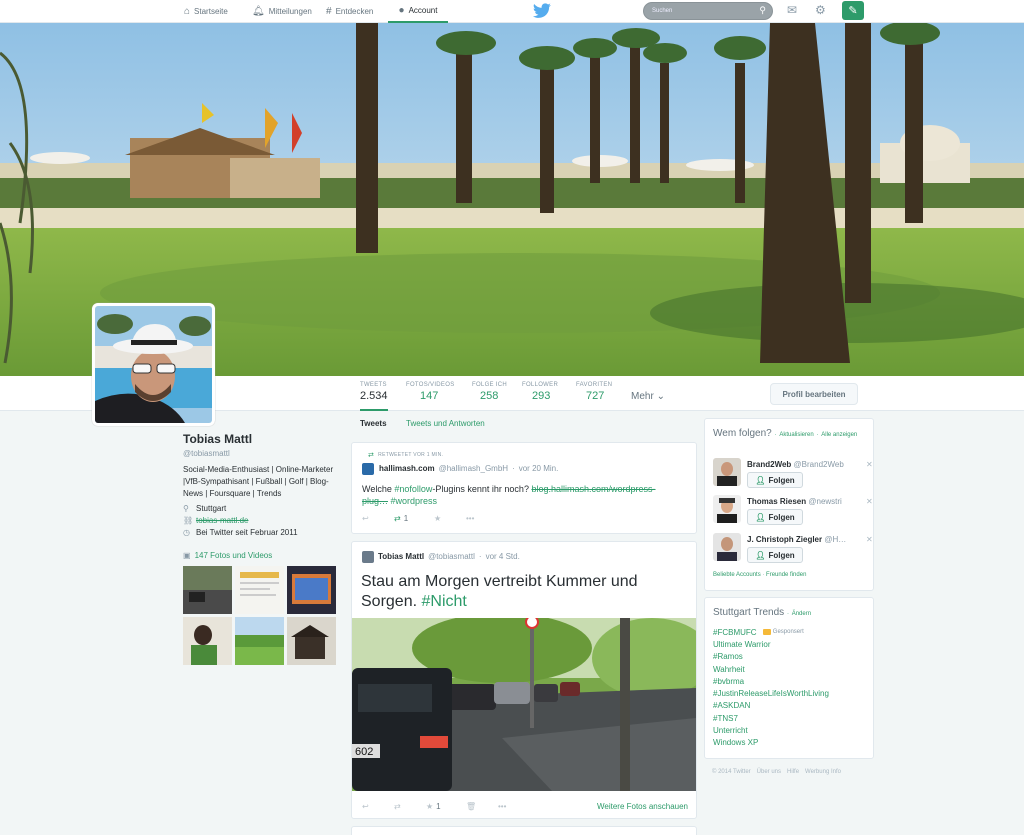 This screenshot has width=1024, height=835. What do you see at coordinates (524, 830) in the screenshot?
I see `tweet-card` at bounding box center [524, 830].